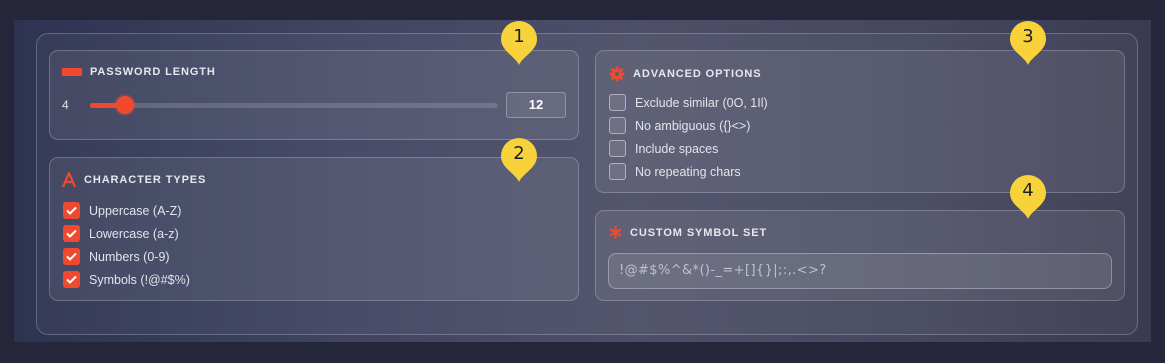 The image size is (1165, 363). What do you see at coordinates (294, 105) in the screenshot?
I see `length-slider` at bounding box center [294, 105].